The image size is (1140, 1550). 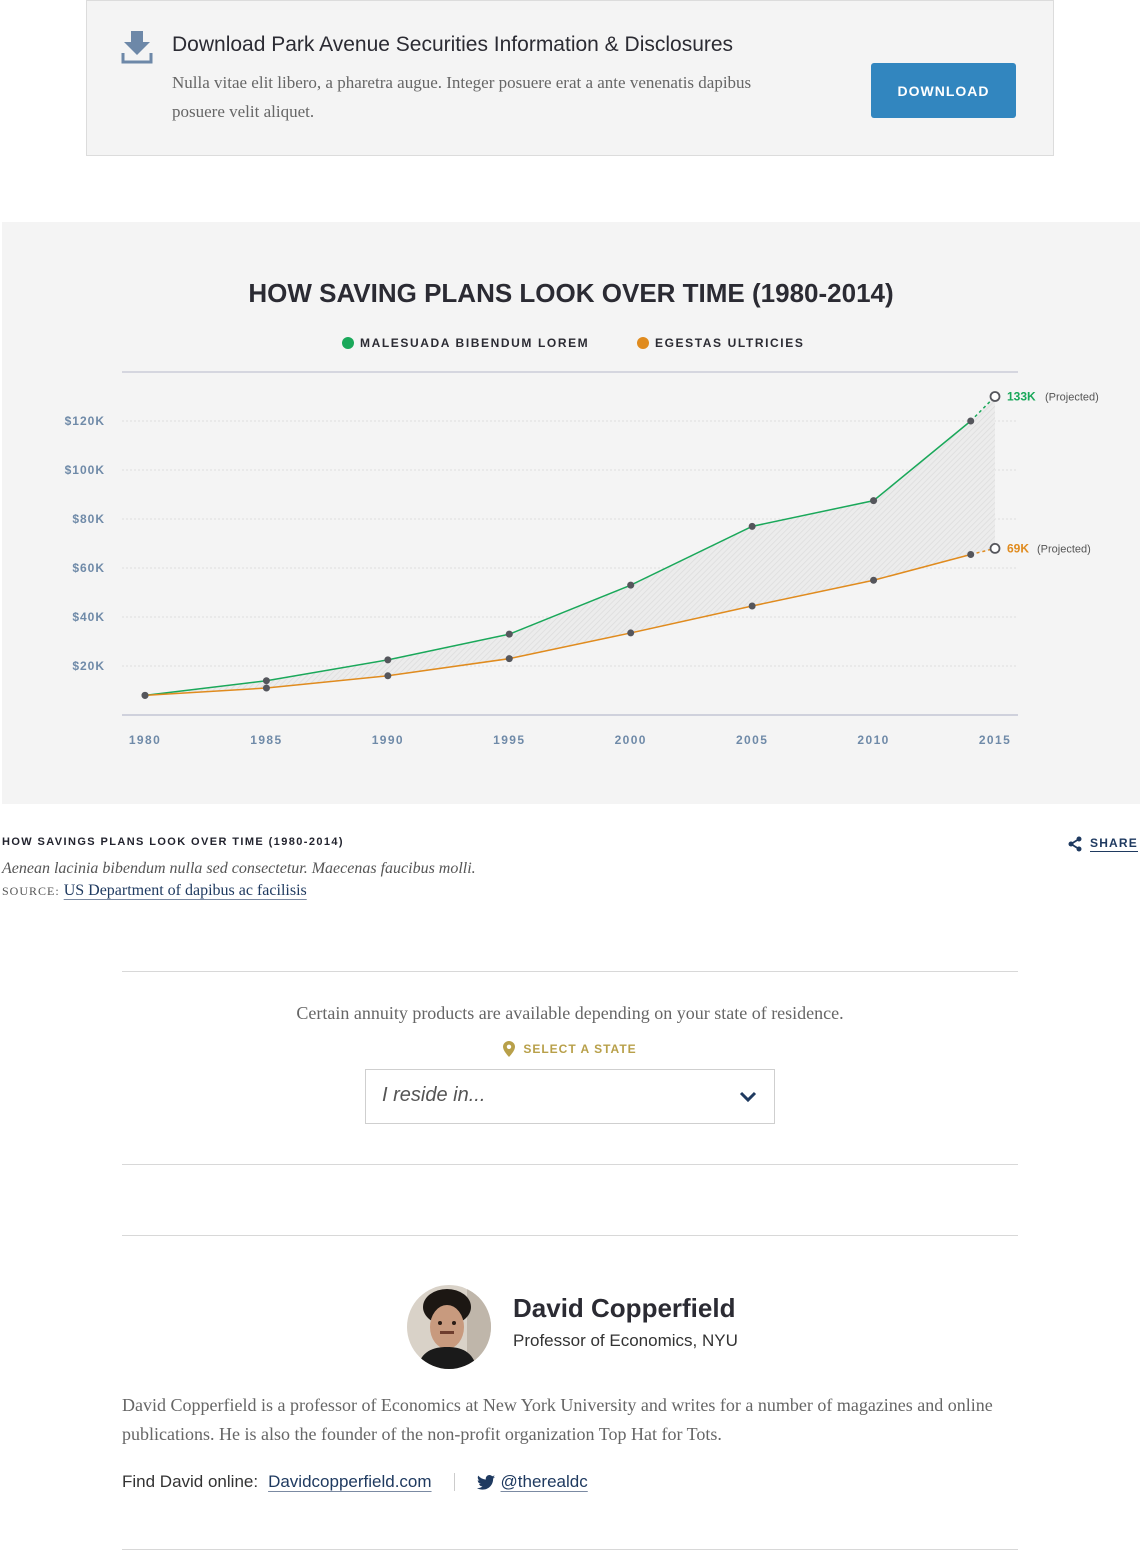 What do you see at coordinates (137, 47) in the screenshot?
I see `download-icon` at bounding box center [137, 47].